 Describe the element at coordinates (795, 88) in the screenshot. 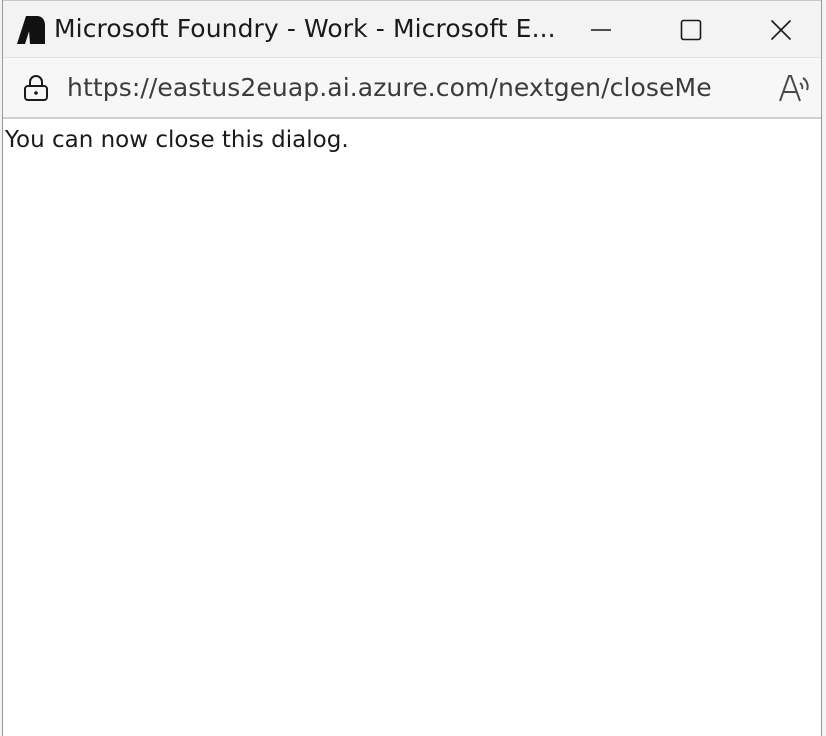

I see `read-aloud-icon` at that location.